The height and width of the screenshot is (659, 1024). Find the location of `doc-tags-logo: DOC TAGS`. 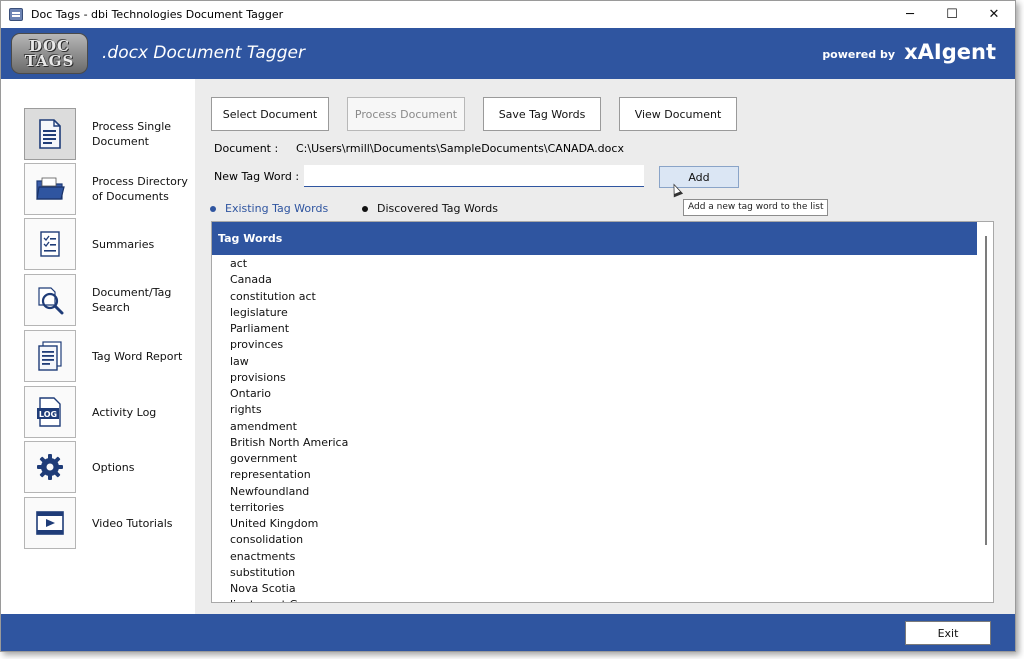

doc-tags-logo: DOC TAGS is located at coordinates (49, 53).